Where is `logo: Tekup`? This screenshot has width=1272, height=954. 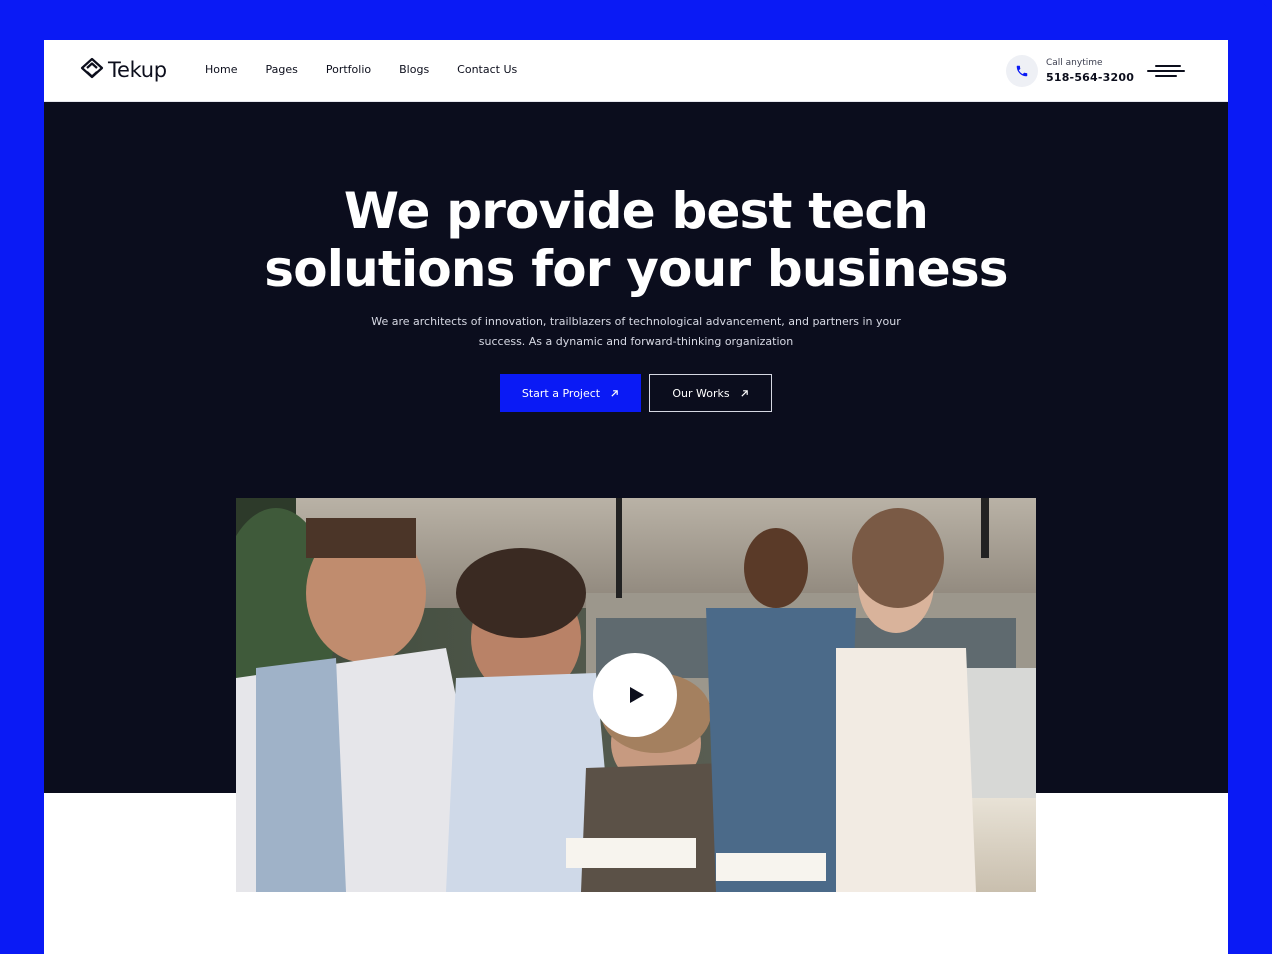 logo: Tekup is located at coordinates (123, 70).